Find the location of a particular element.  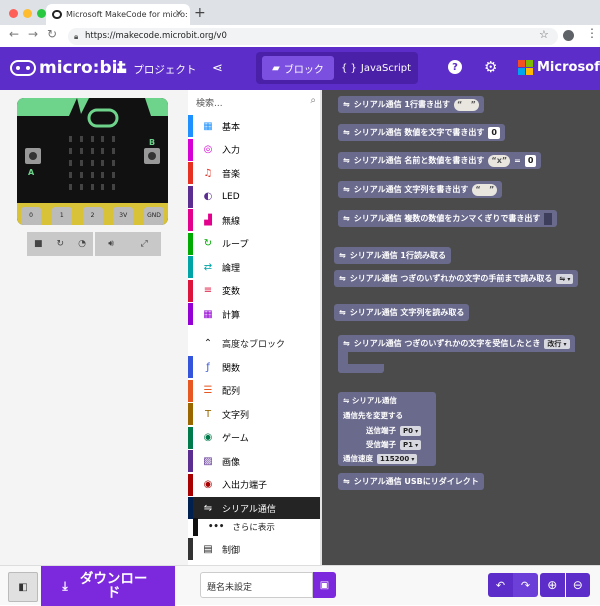

category-2: ♫ 音楽 is located at coordinates (254, 173).